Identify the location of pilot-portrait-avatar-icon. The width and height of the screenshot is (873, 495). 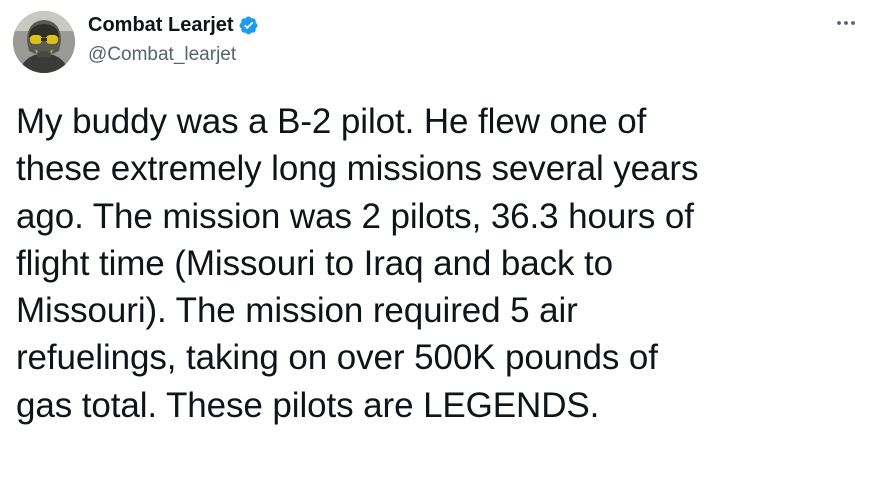
(44, 42).